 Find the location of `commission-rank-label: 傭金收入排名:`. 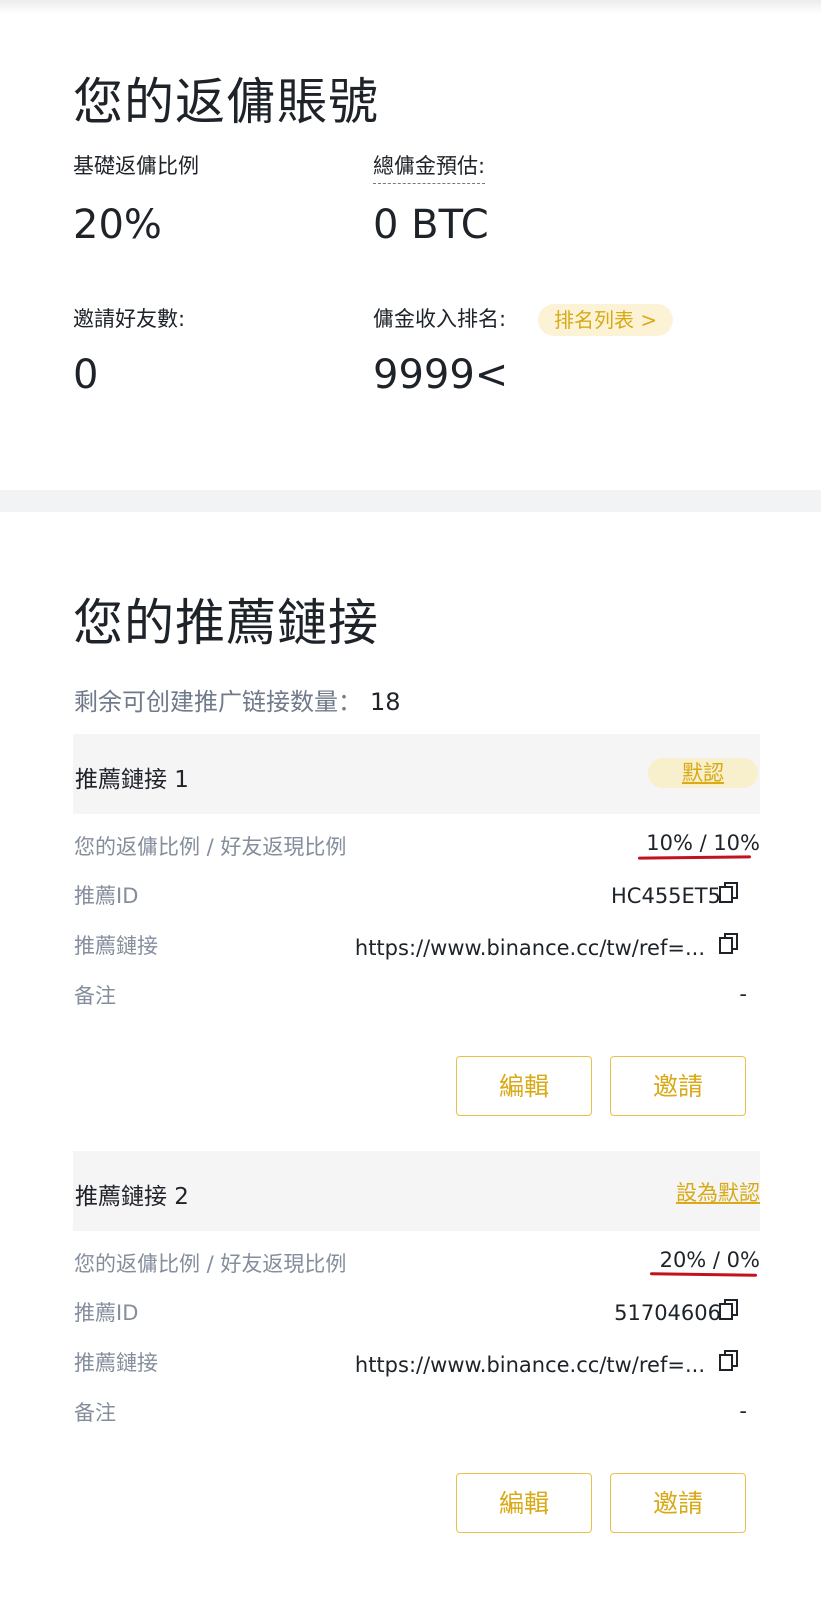

commission-rank-label: 傭金收入排名: is located at coordinates (440, 319).